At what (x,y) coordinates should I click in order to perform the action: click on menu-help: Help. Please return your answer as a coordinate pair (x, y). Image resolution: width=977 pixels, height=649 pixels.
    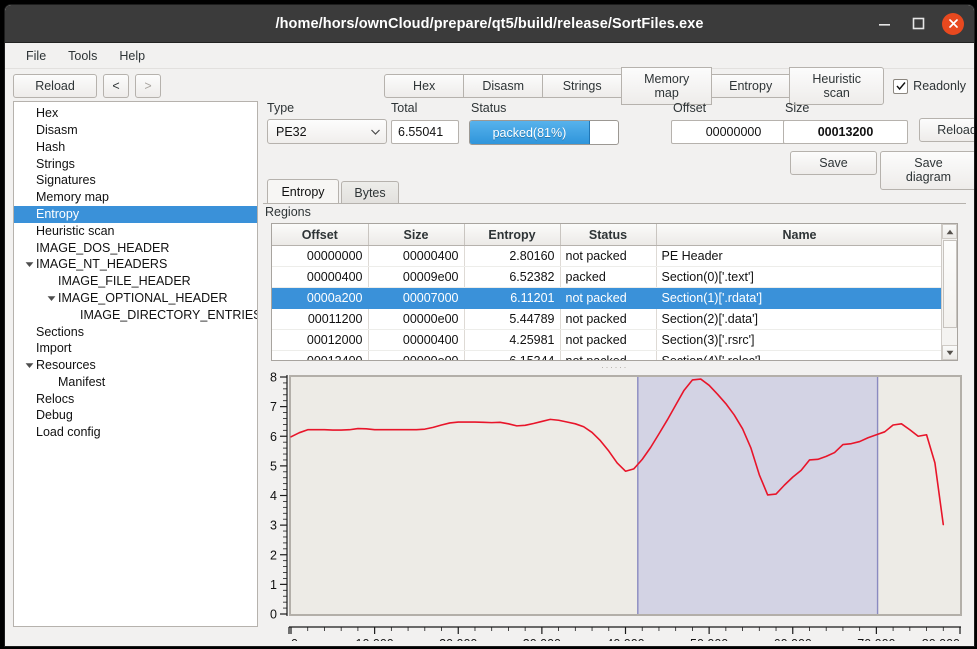
    Looking at the image, I should click on (132, 56).